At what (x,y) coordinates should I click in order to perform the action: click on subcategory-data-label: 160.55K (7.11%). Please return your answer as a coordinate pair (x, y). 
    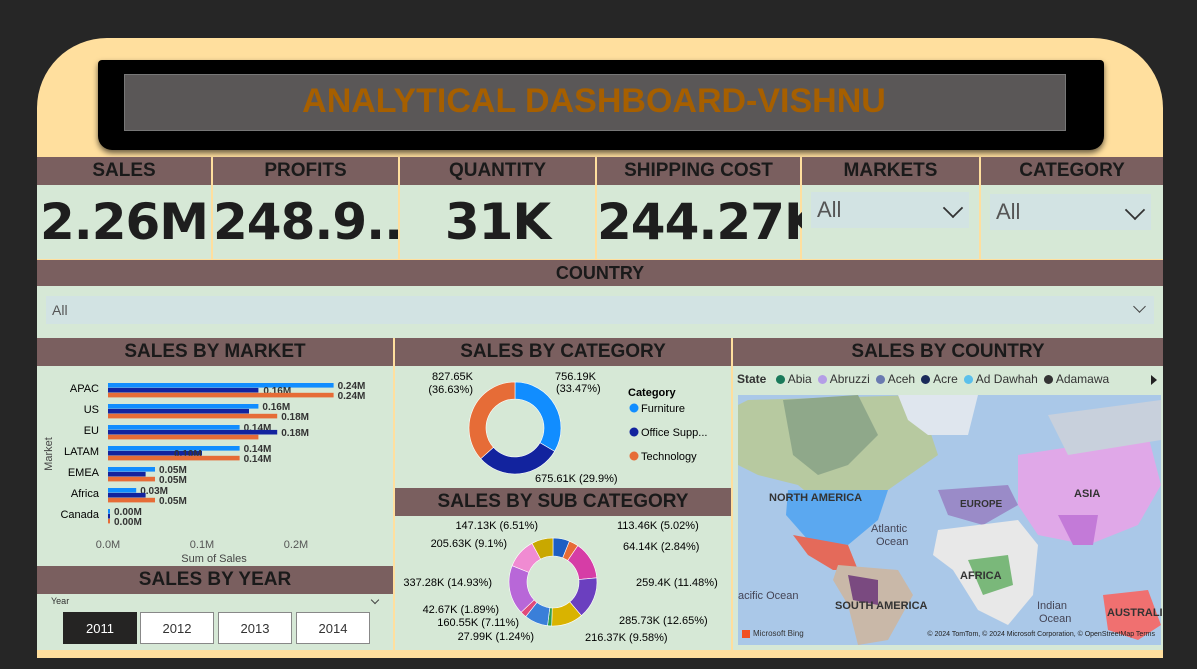
    Looking at the image, I should click on (478, 623).